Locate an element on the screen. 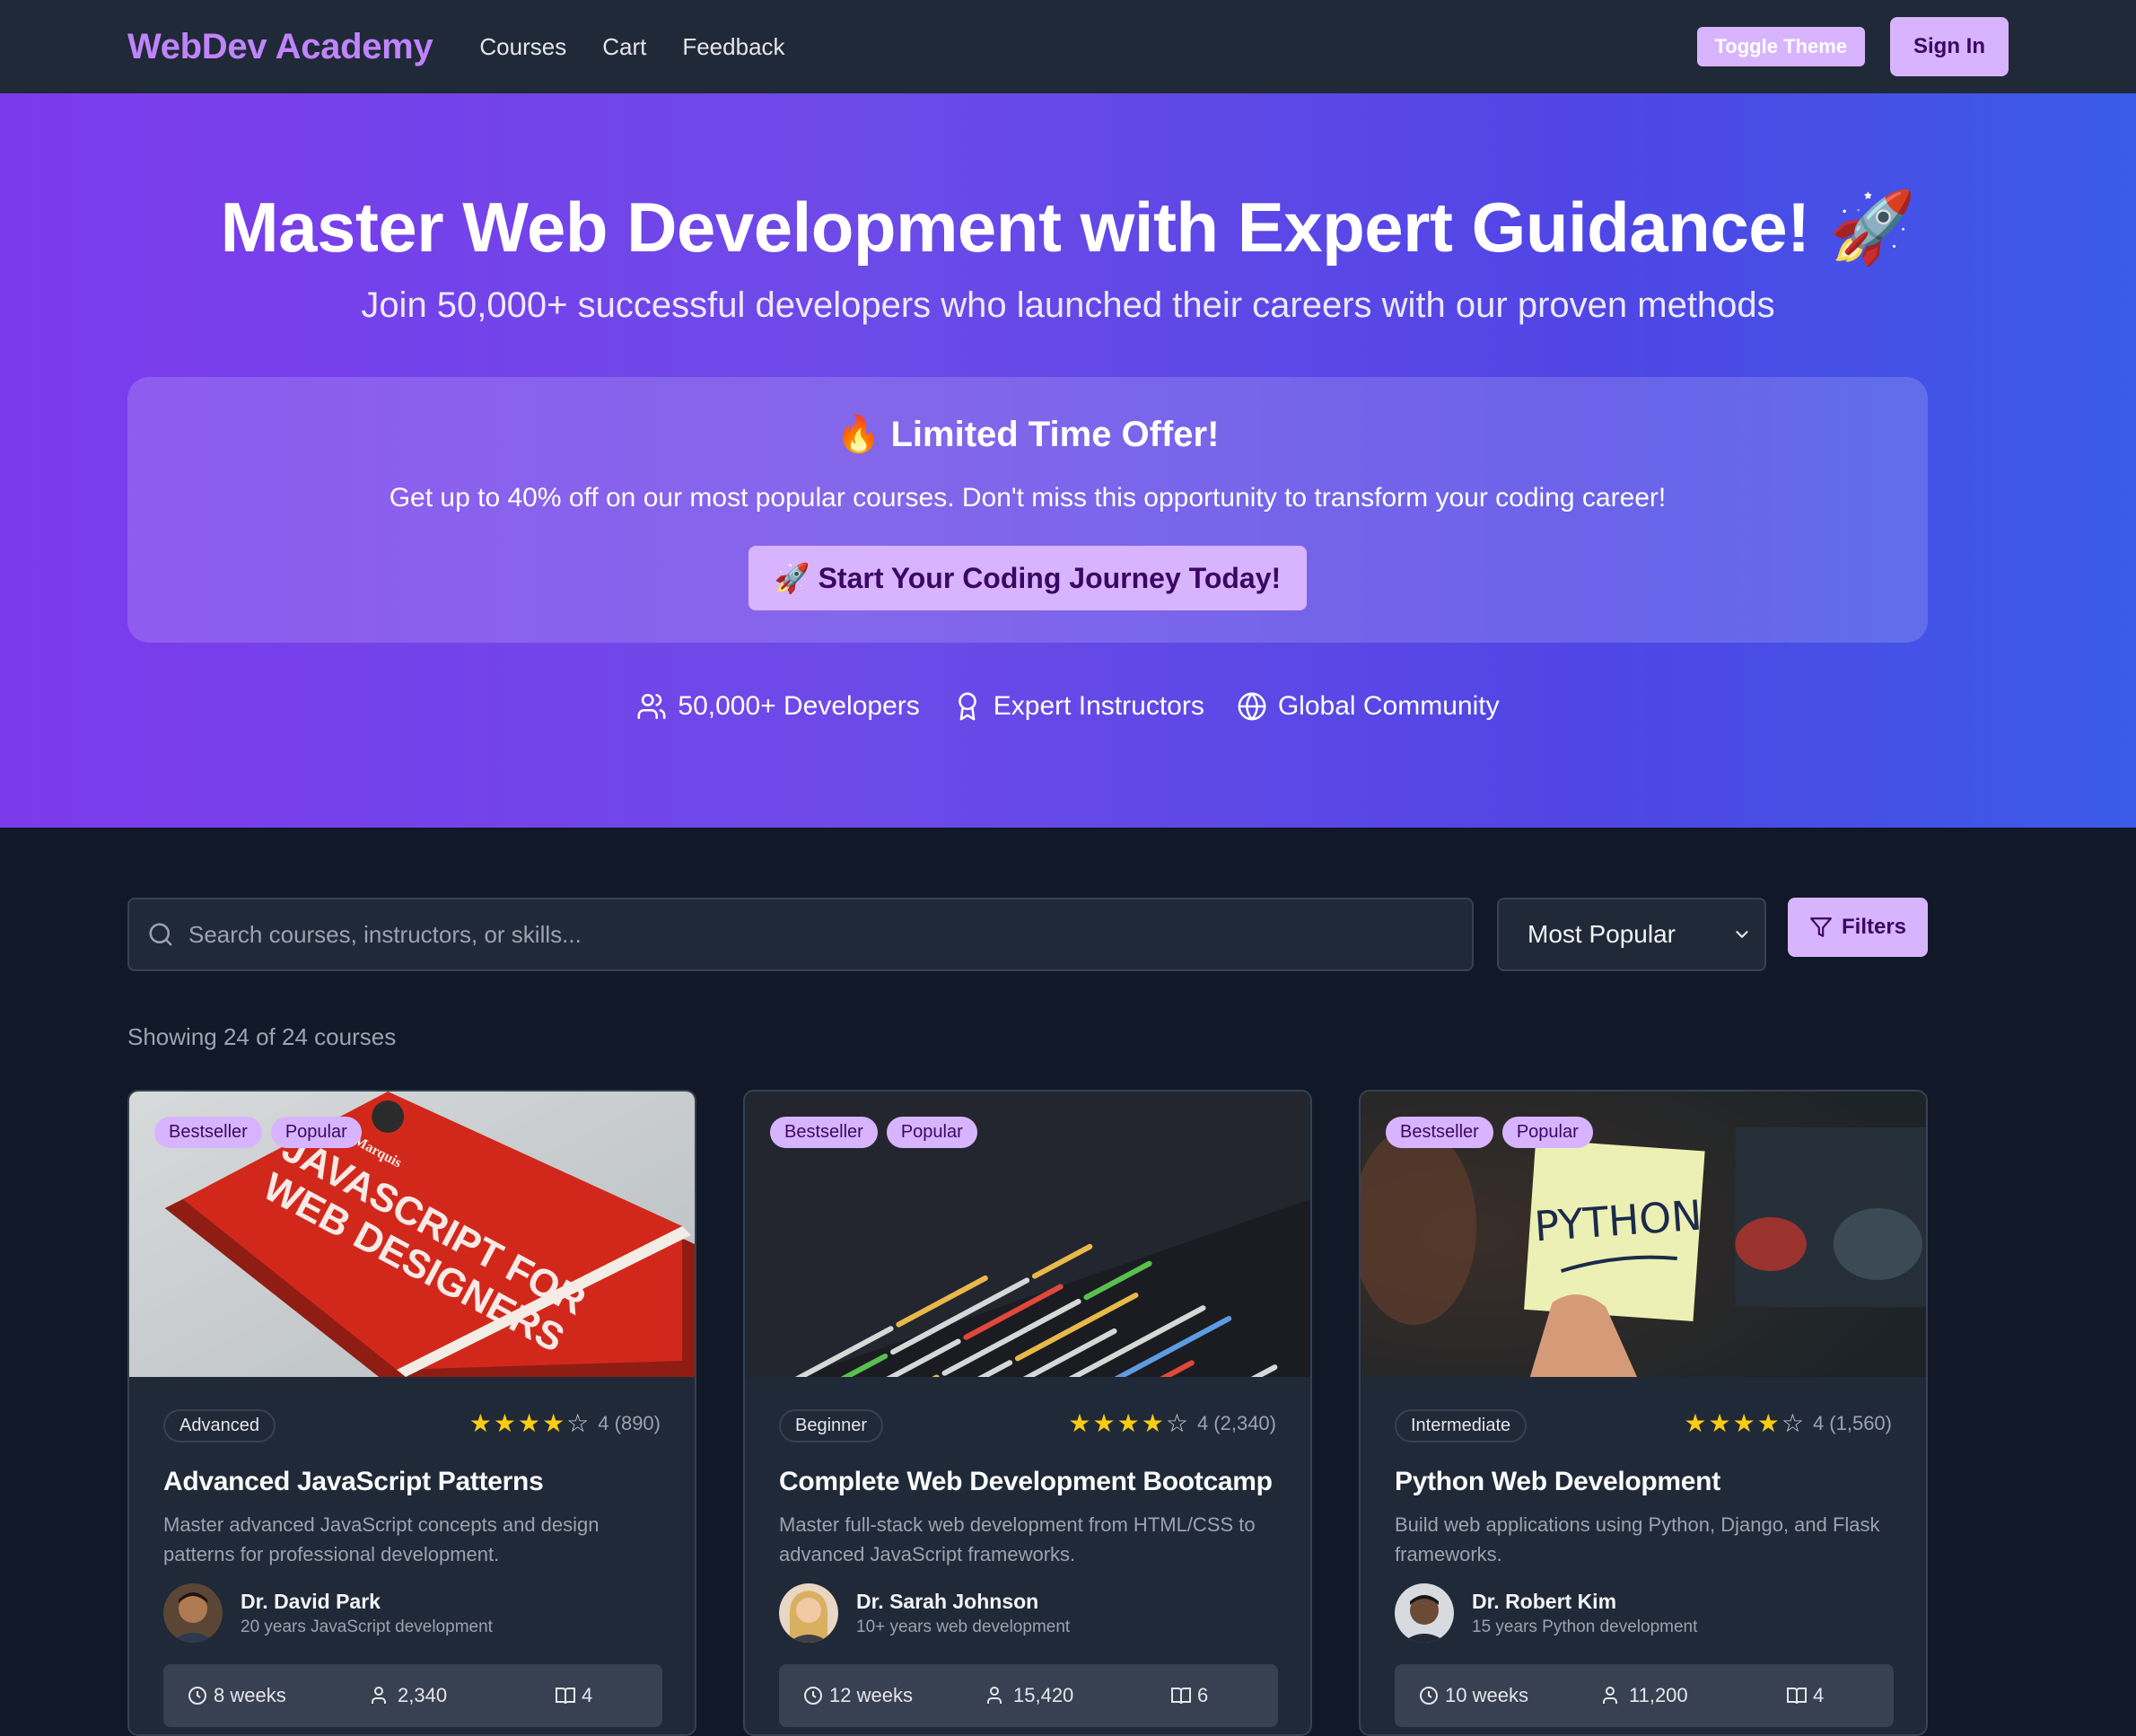 Image resolution: width=2136 pixels, height=1736 pixels. stat-label: 50,000+ Developers is located at coordinates (799, 706).